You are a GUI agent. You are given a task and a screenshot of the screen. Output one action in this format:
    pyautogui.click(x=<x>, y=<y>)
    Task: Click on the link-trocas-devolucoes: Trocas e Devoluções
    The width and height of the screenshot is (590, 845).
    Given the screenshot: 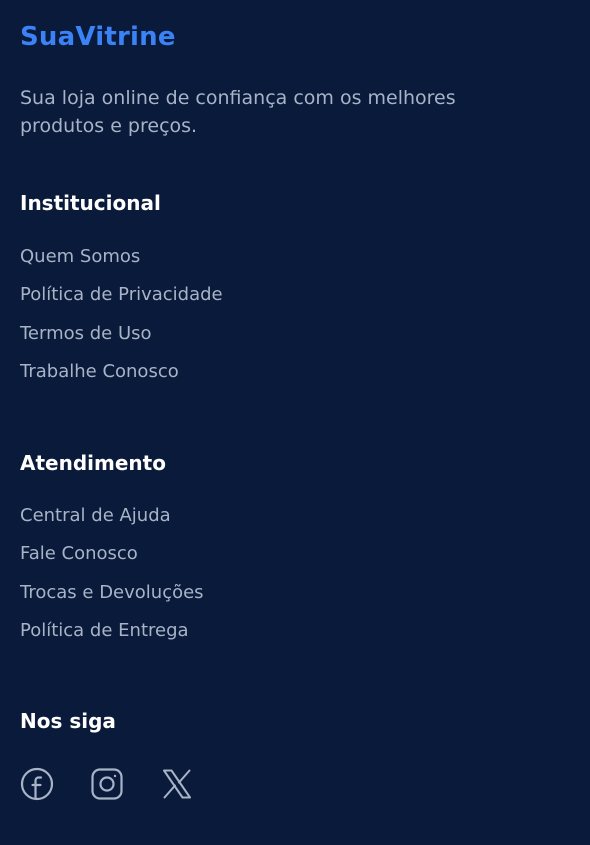 What is the action you would take?
    pyautogui.click(x=112, y=592)
    